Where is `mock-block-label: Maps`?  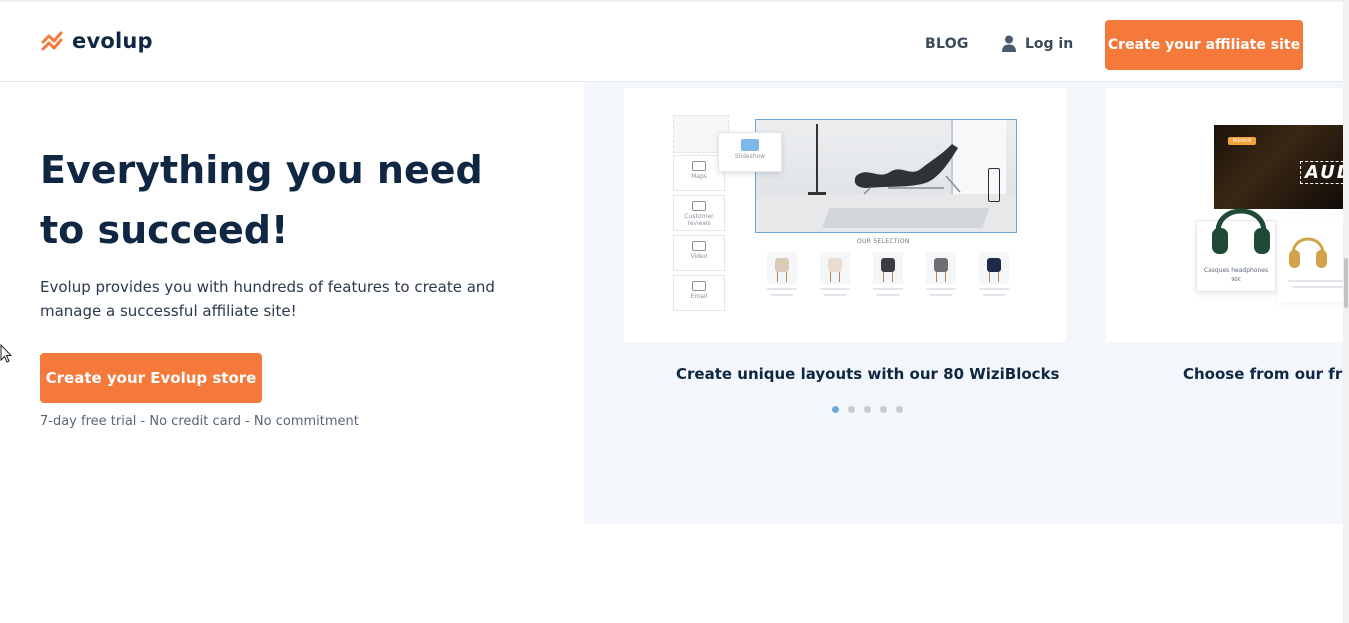 mock-block-label: Maps is located at coordinates (699, 176).